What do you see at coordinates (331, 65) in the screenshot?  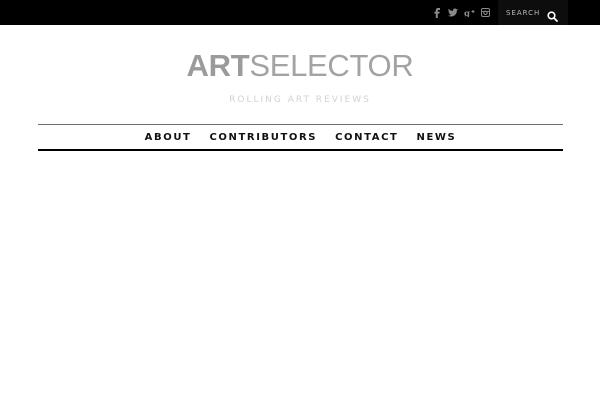 I see `logo-light-text: SELECTOR` at bounding box center [331, 65].